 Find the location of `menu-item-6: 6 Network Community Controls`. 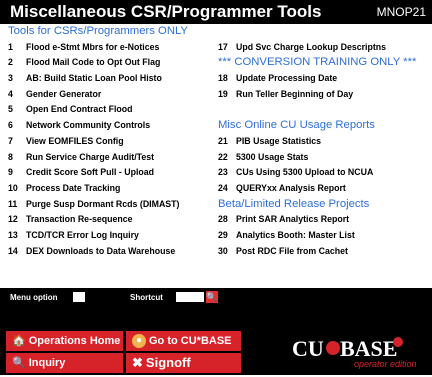

menu-item-6: 6 Network Community Controls is located at coordinates (110, 126).